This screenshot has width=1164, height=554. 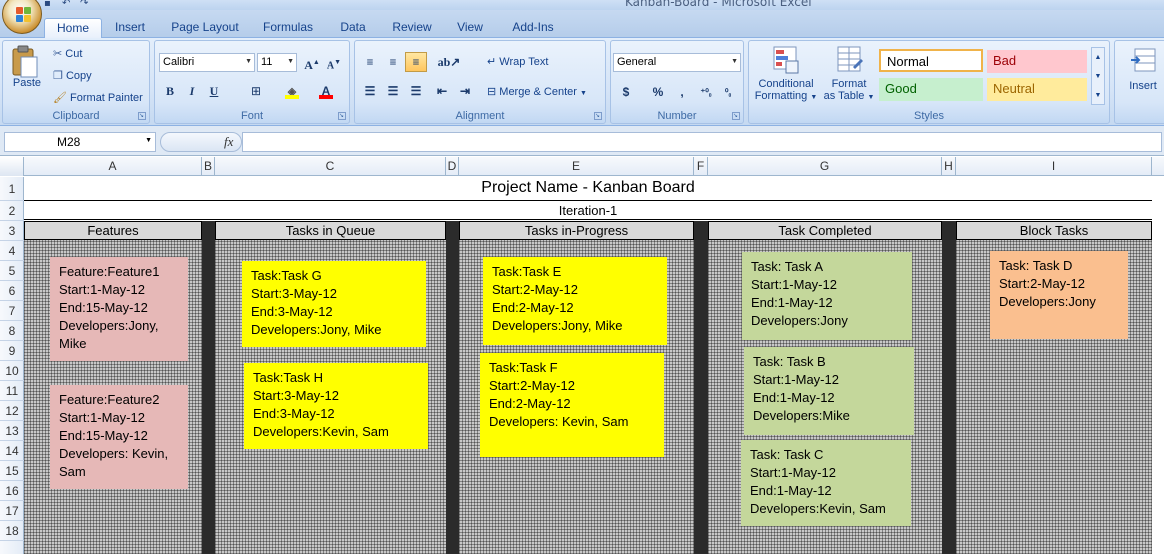 I want to click on column-header-a: A, so click(x=113, y=166).